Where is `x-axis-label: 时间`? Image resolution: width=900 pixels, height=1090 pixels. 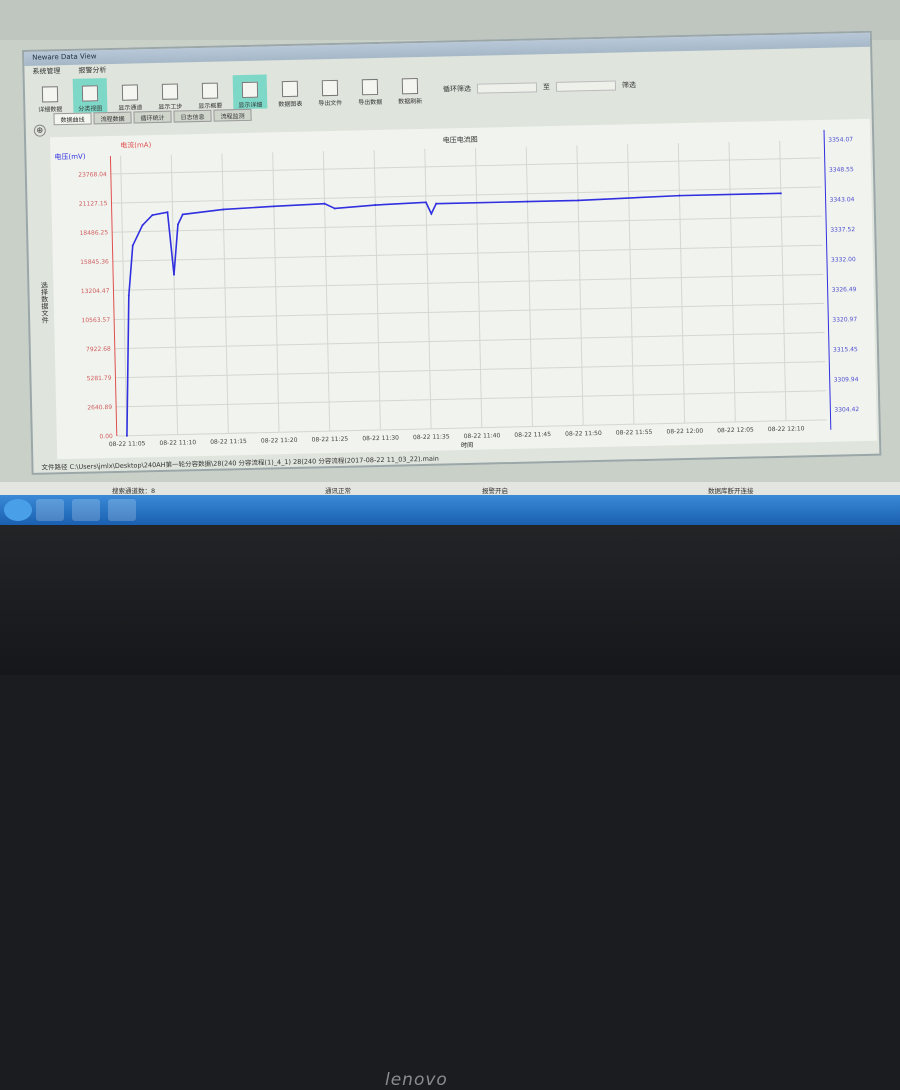
x-axis-label: 时间 is located at coordinates (467, 445).